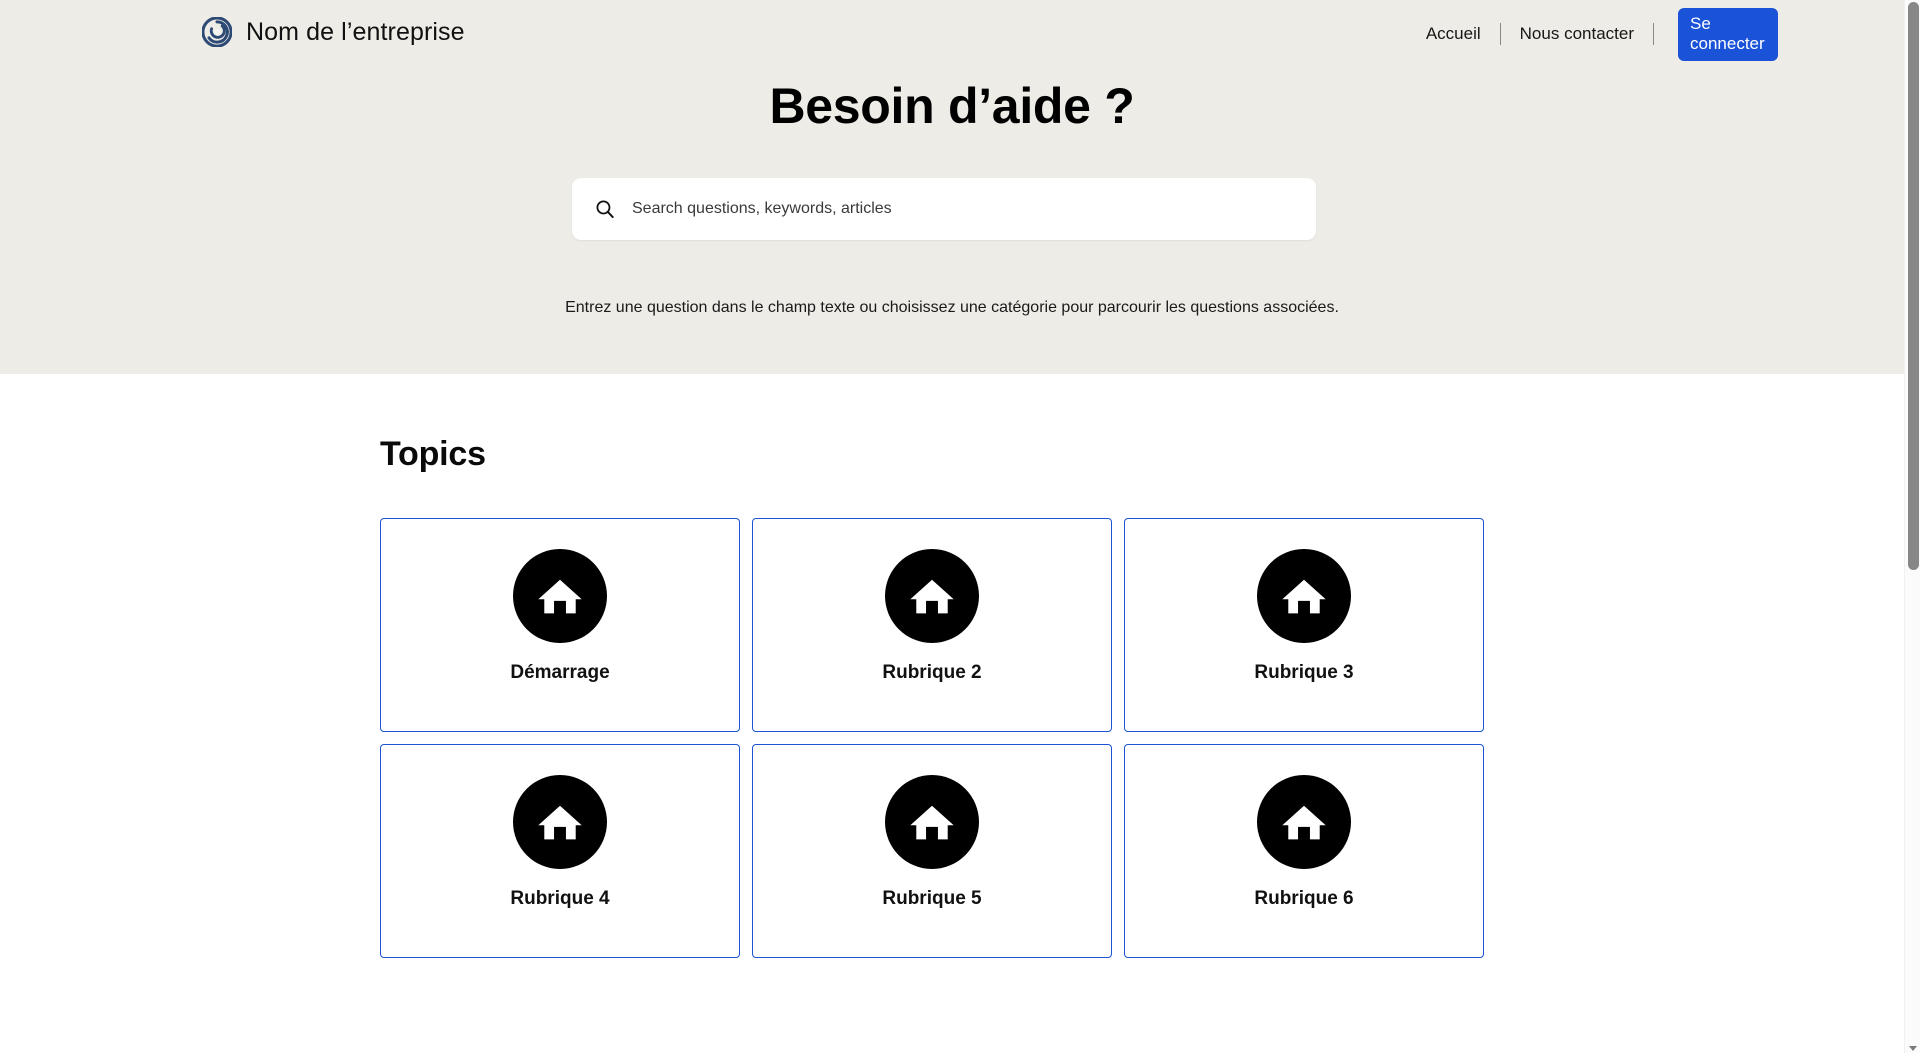  Describe the element at coordinates (1453, 34) in the screenshot. I see `nav-item-accueil: Accueil` at that location.